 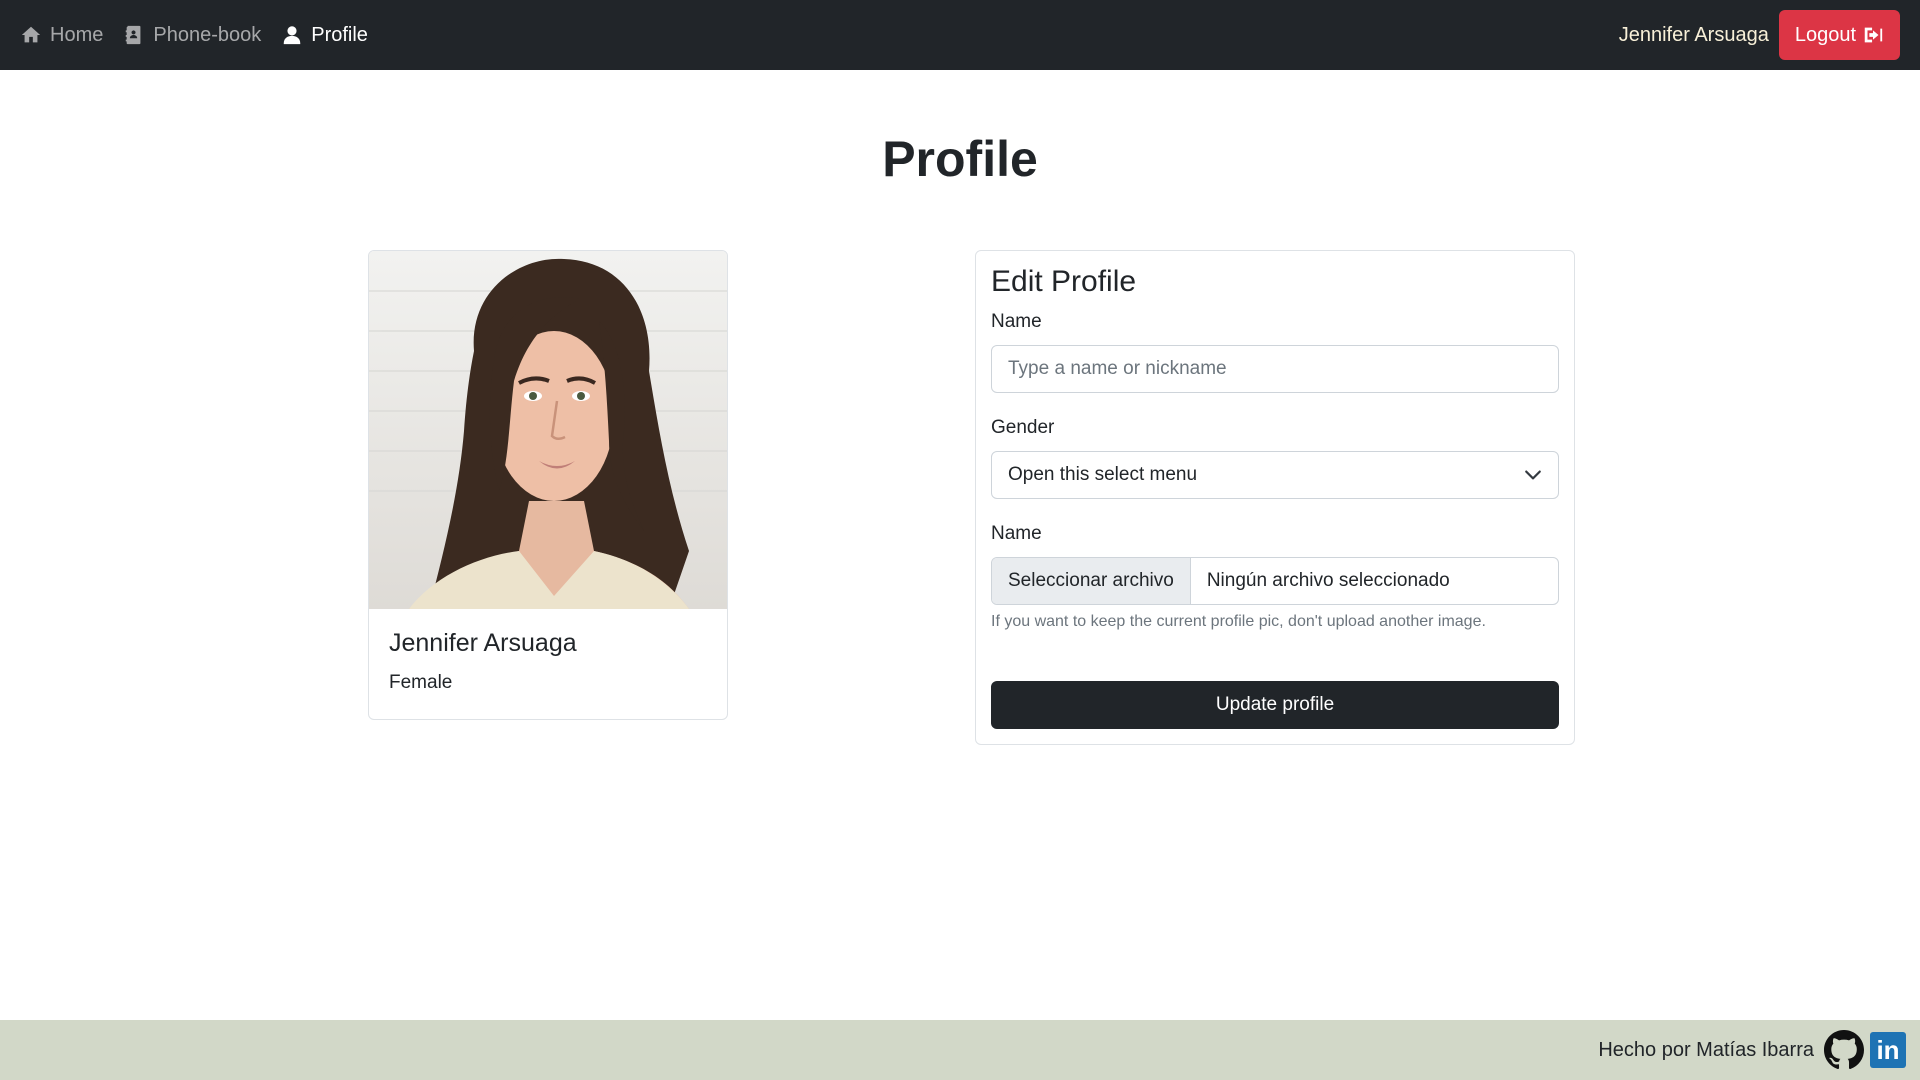 I want to click on footer: Hecho por Matías Ibarra in, so click(x=960, y=1050).